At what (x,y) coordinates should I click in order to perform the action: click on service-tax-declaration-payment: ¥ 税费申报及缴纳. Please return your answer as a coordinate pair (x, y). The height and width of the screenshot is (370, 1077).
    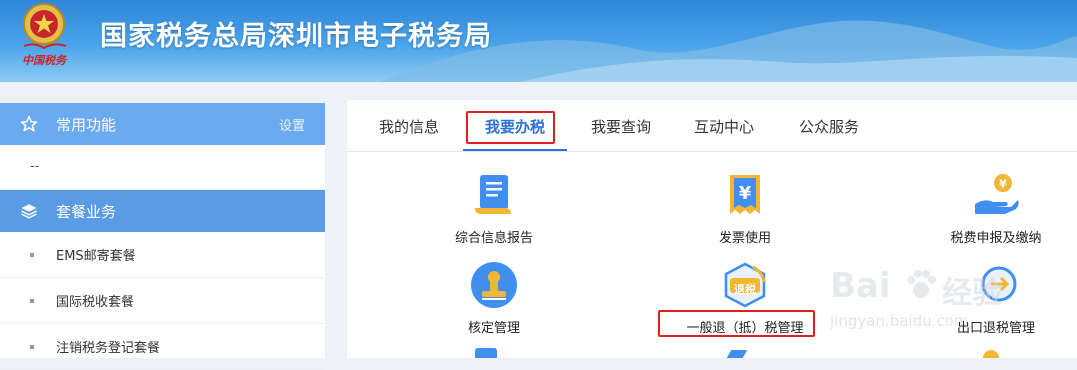
    Looking at the image, I should click on (994, 208).